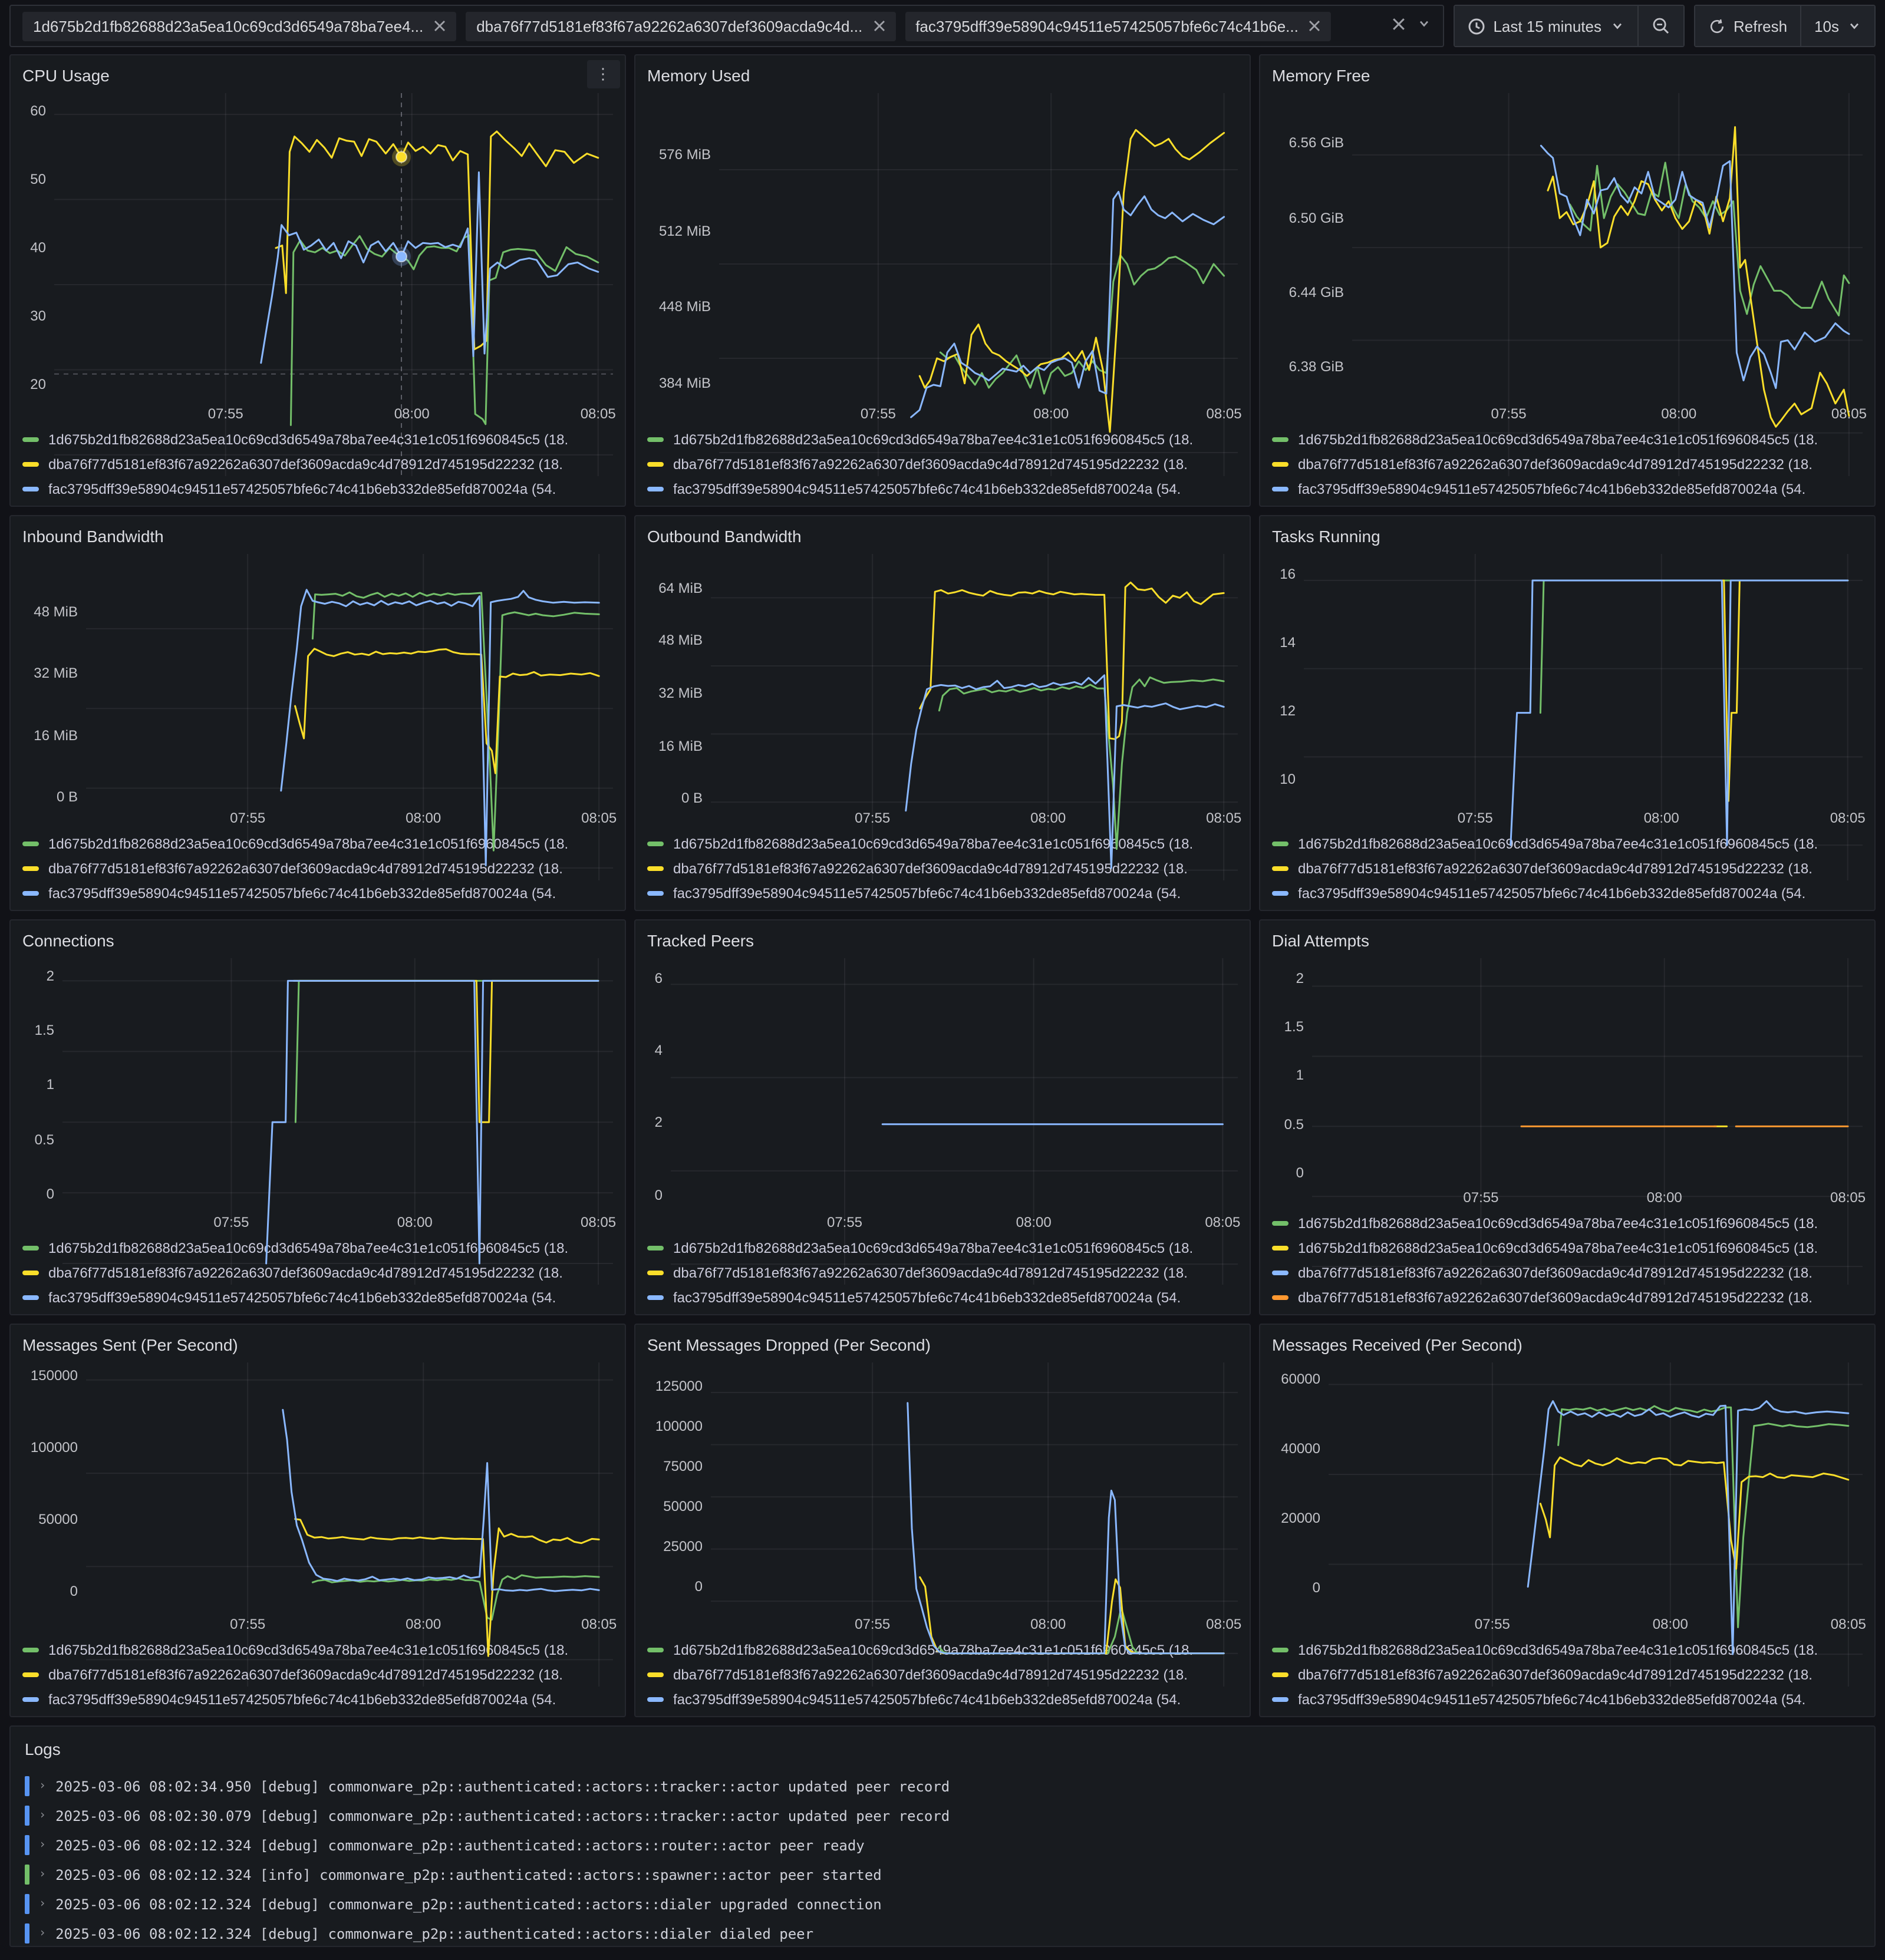  Describe the element at coordinates (1398, 26) in the screenshot. I see `clear-filters-icon` at that location.